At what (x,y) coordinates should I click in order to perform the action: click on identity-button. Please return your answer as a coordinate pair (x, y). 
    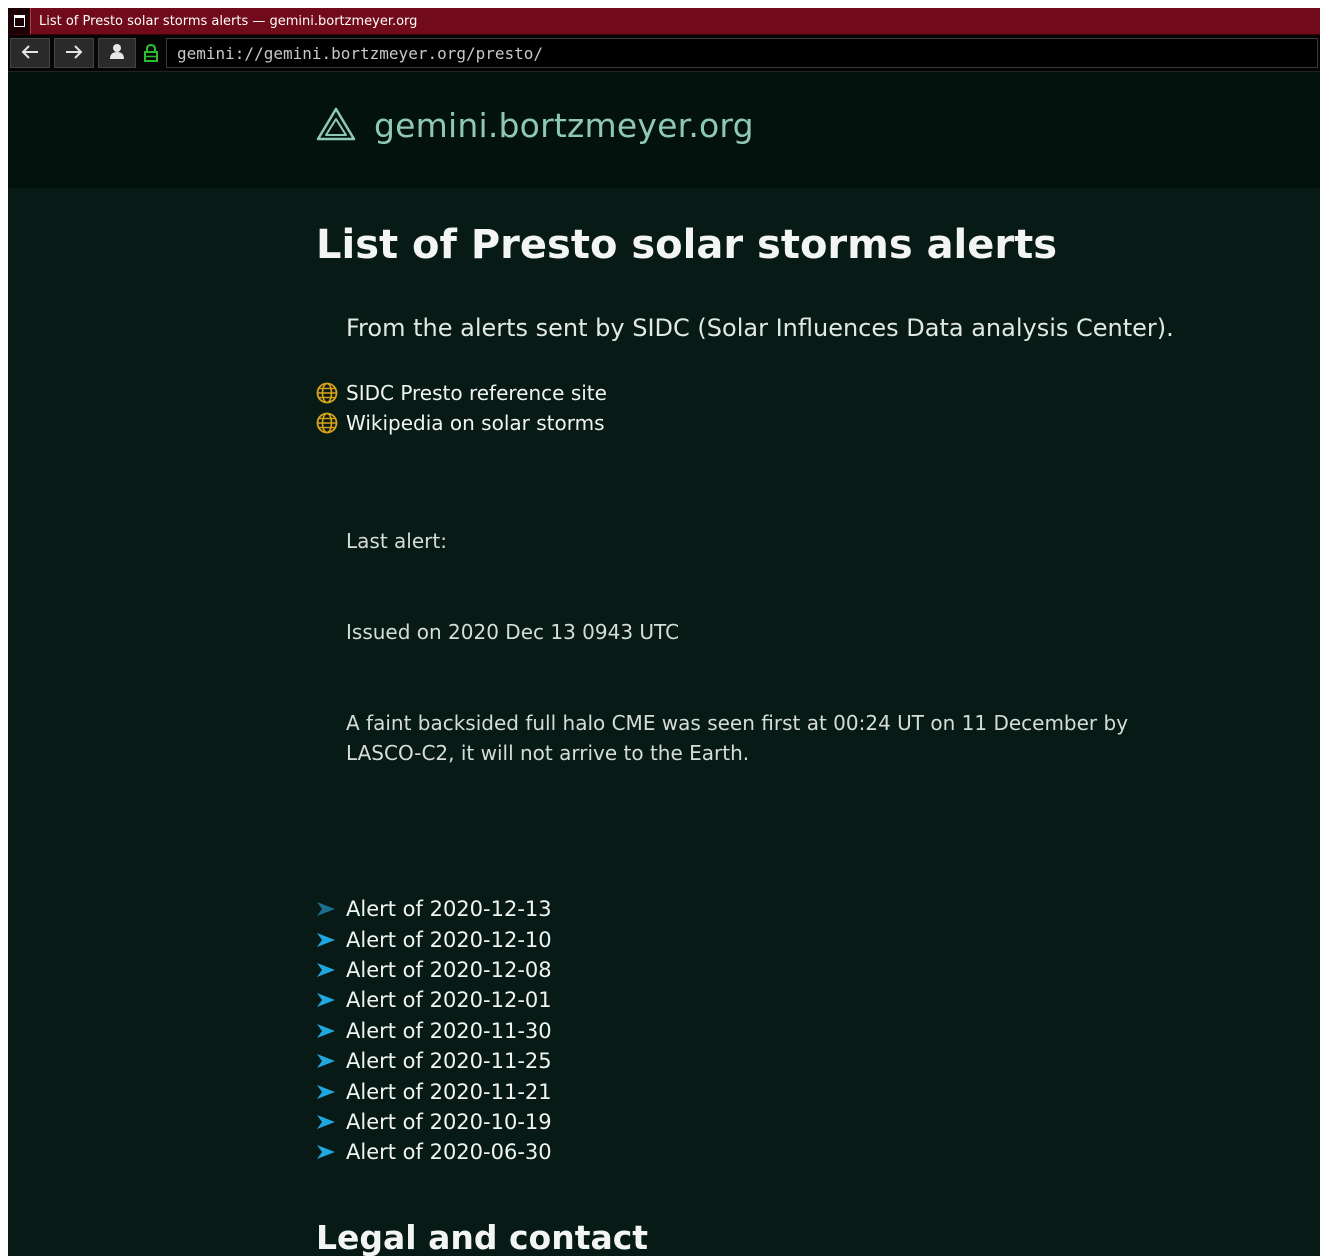
    Looking at the image, I should click on (117, 53).